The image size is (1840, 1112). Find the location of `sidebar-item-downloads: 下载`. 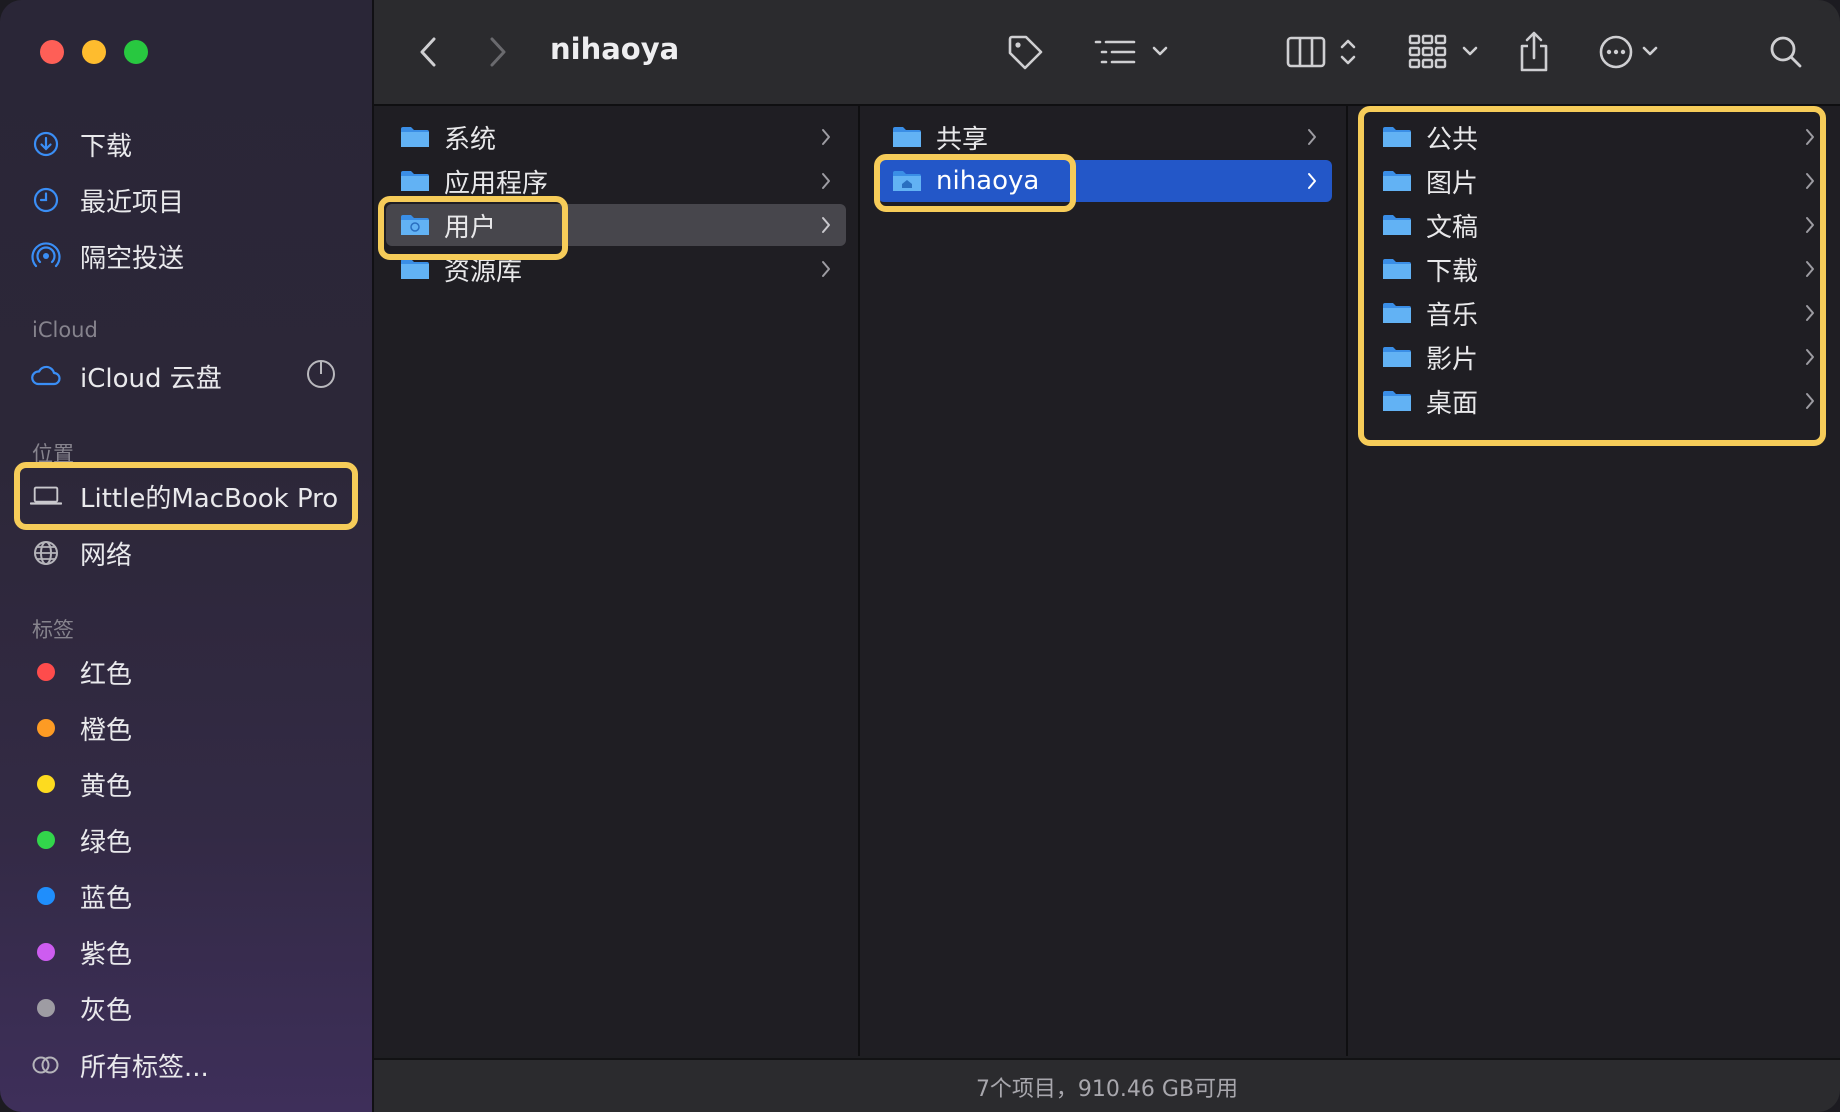

sidebar-item-downloads: 下载 is located at coordinates (81, 144).